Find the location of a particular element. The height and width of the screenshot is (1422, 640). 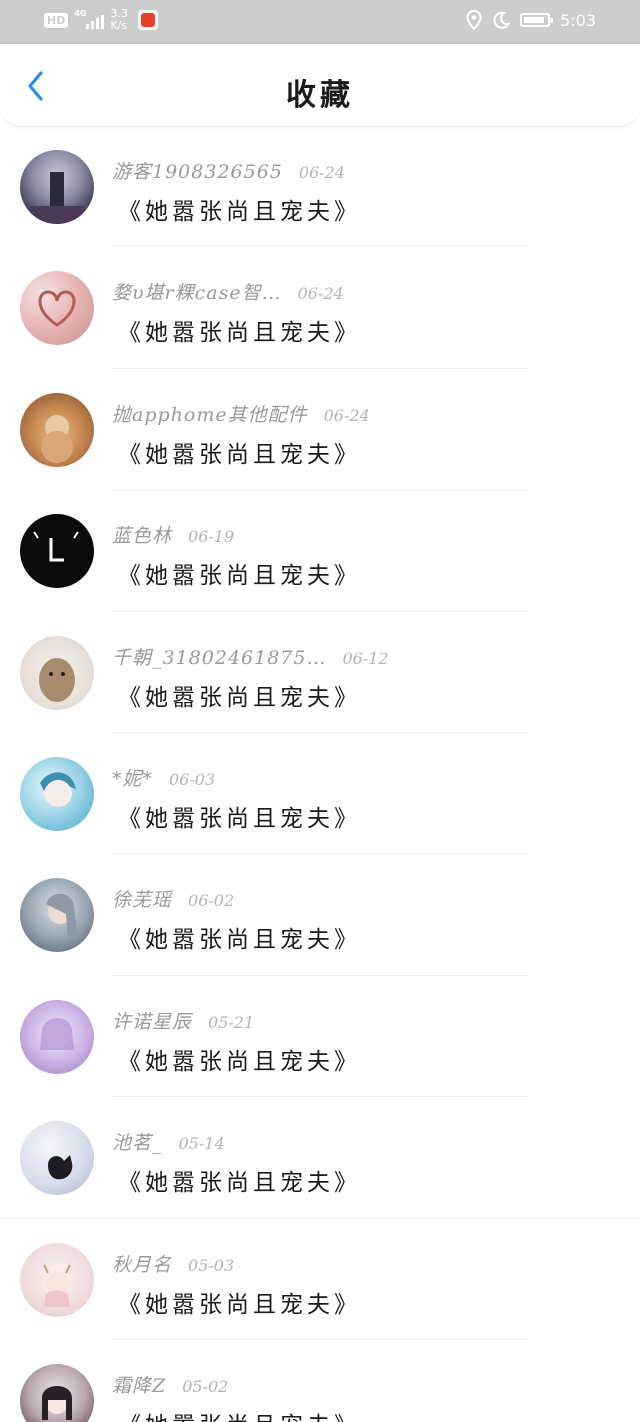

item-meta: 池茗_ 05-14 is located at coordinates (168, 1141).